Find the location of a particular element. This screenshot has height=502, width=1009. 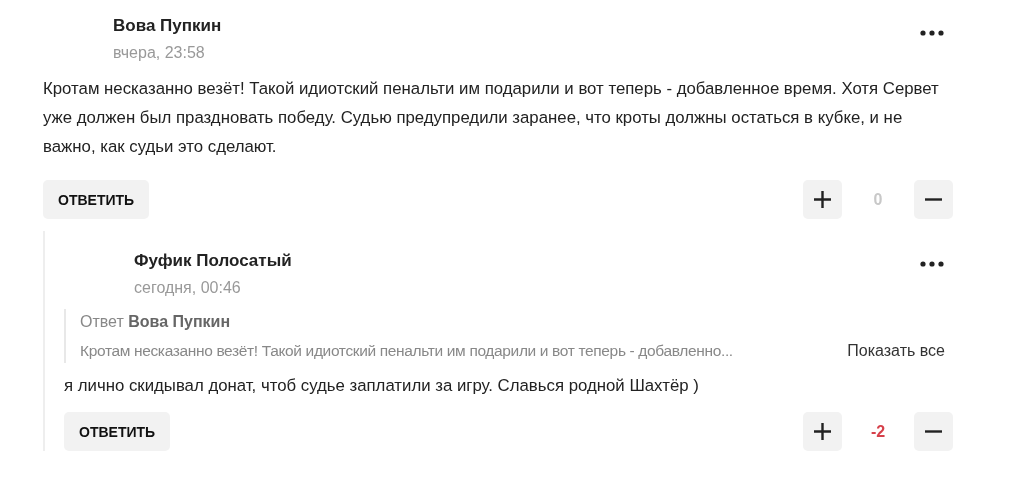

author-name: Фуфик Полосатый is located at coordinates (527, 261).